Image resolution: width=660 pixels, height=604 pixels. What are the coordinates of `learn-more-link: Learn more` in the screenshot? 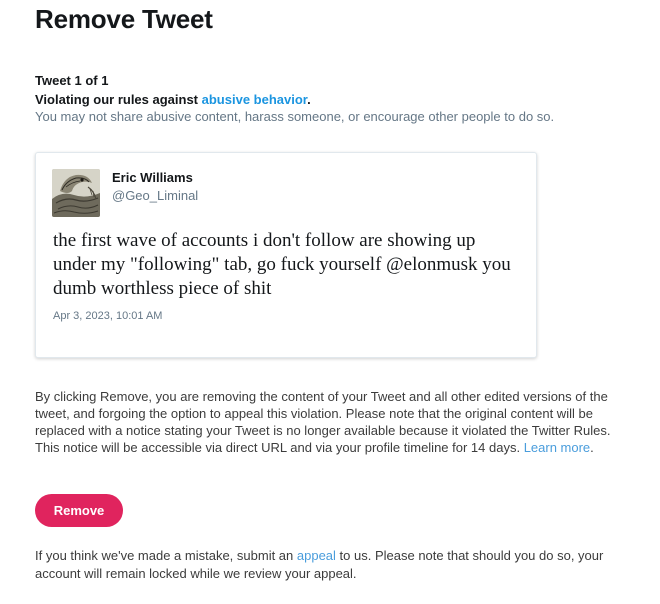 It's located at (557, 447).